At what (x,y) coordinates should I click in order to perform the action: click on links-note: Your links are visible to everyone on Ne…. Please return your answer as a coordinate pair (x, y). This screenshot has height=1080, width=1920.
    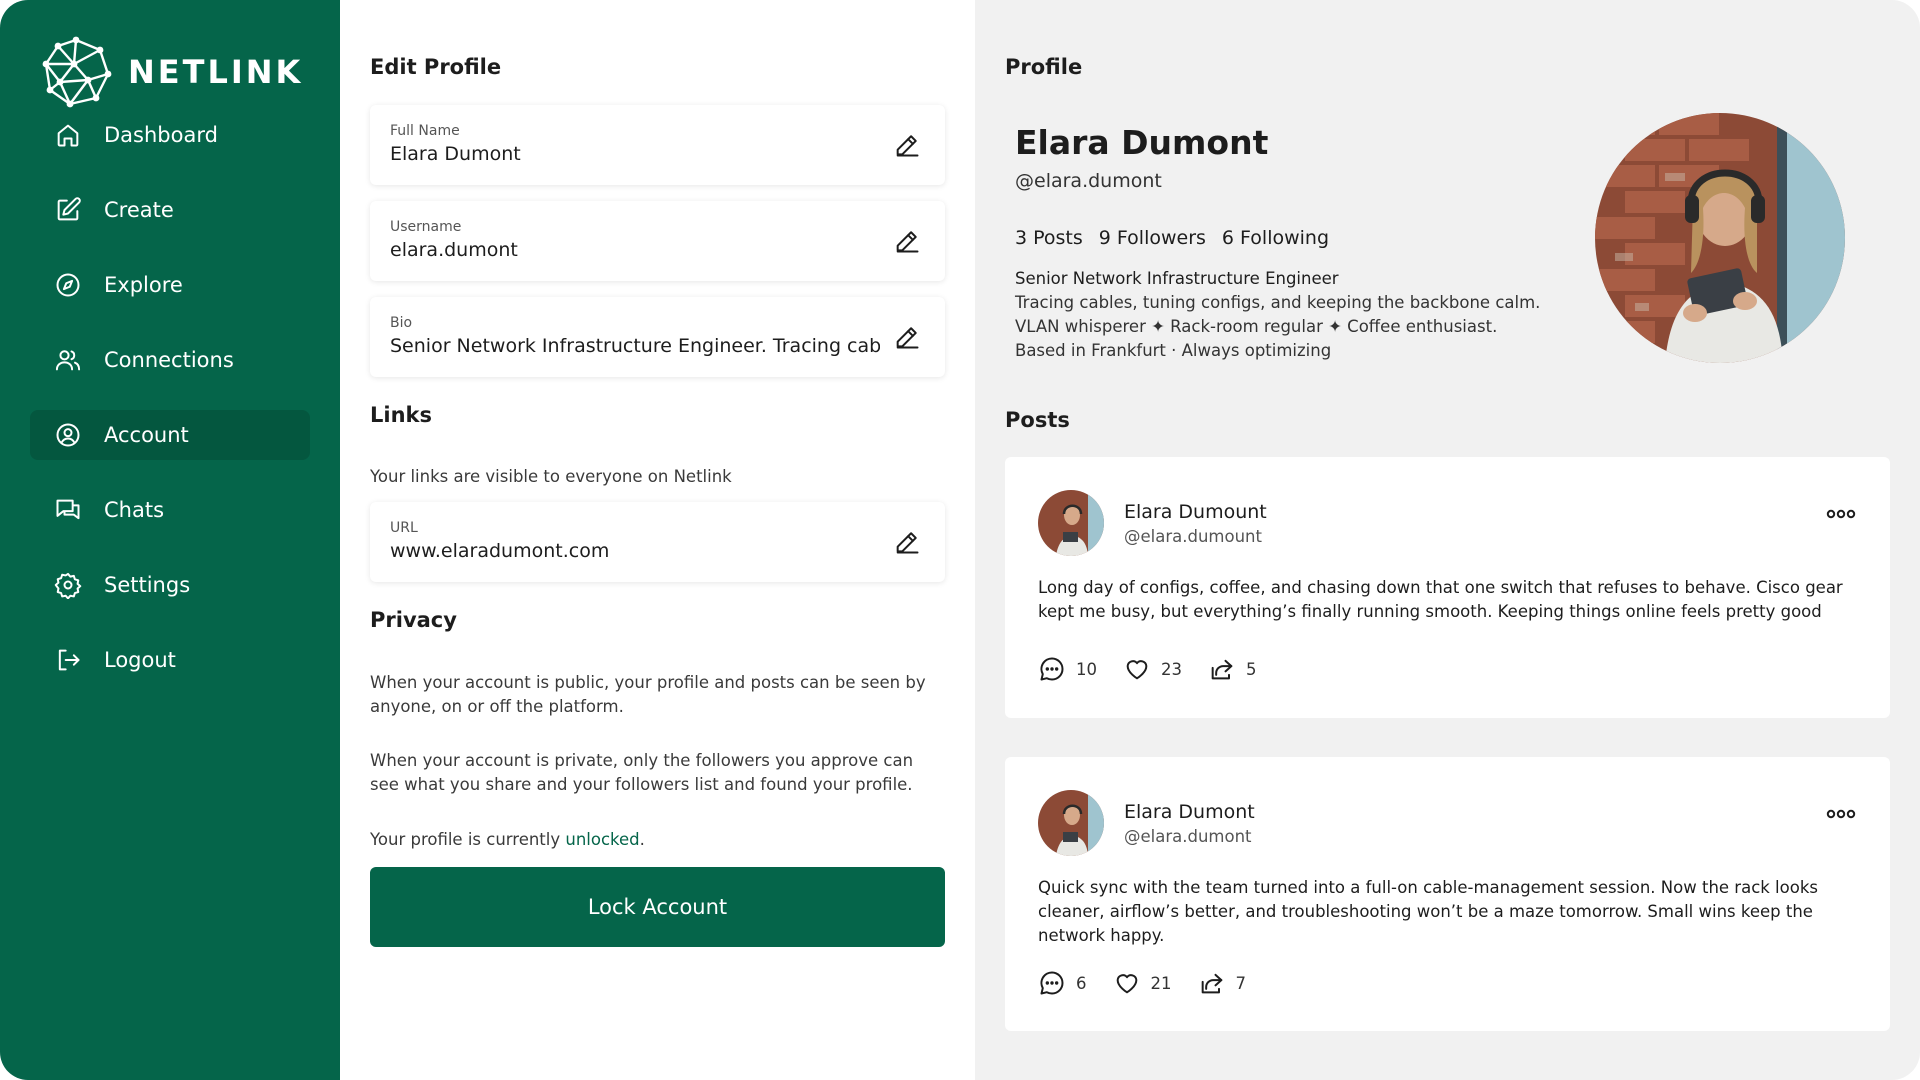
    Looking at the image, I should click on (551, 476).